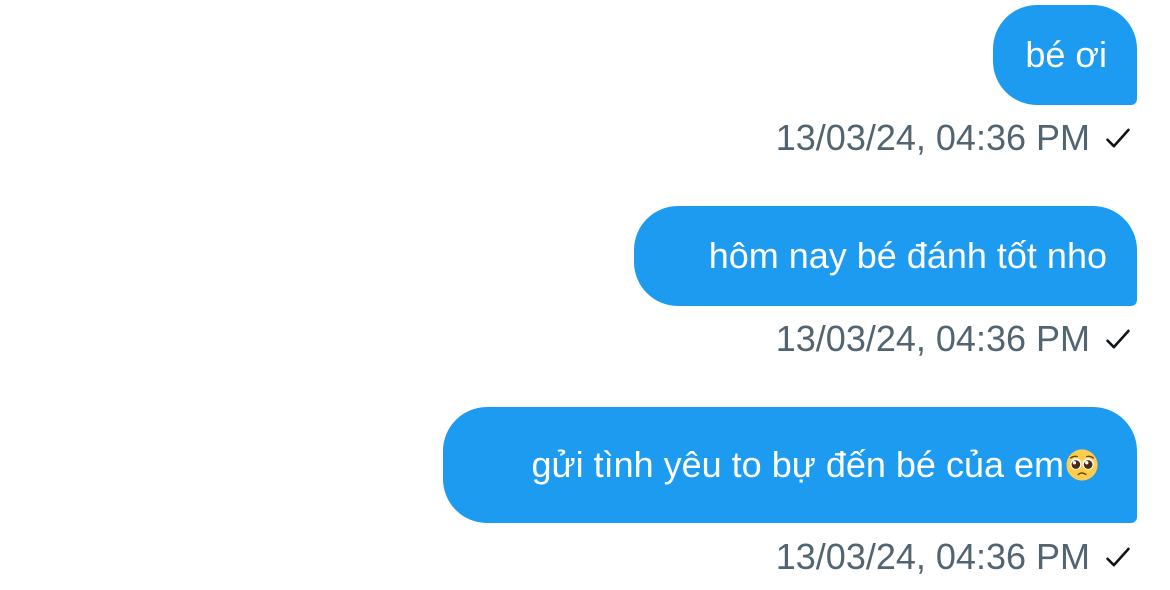 The height and width of the screenshot is (590, 1170). I want to click on message-bubble: bé ơi, so click(1065, 55).